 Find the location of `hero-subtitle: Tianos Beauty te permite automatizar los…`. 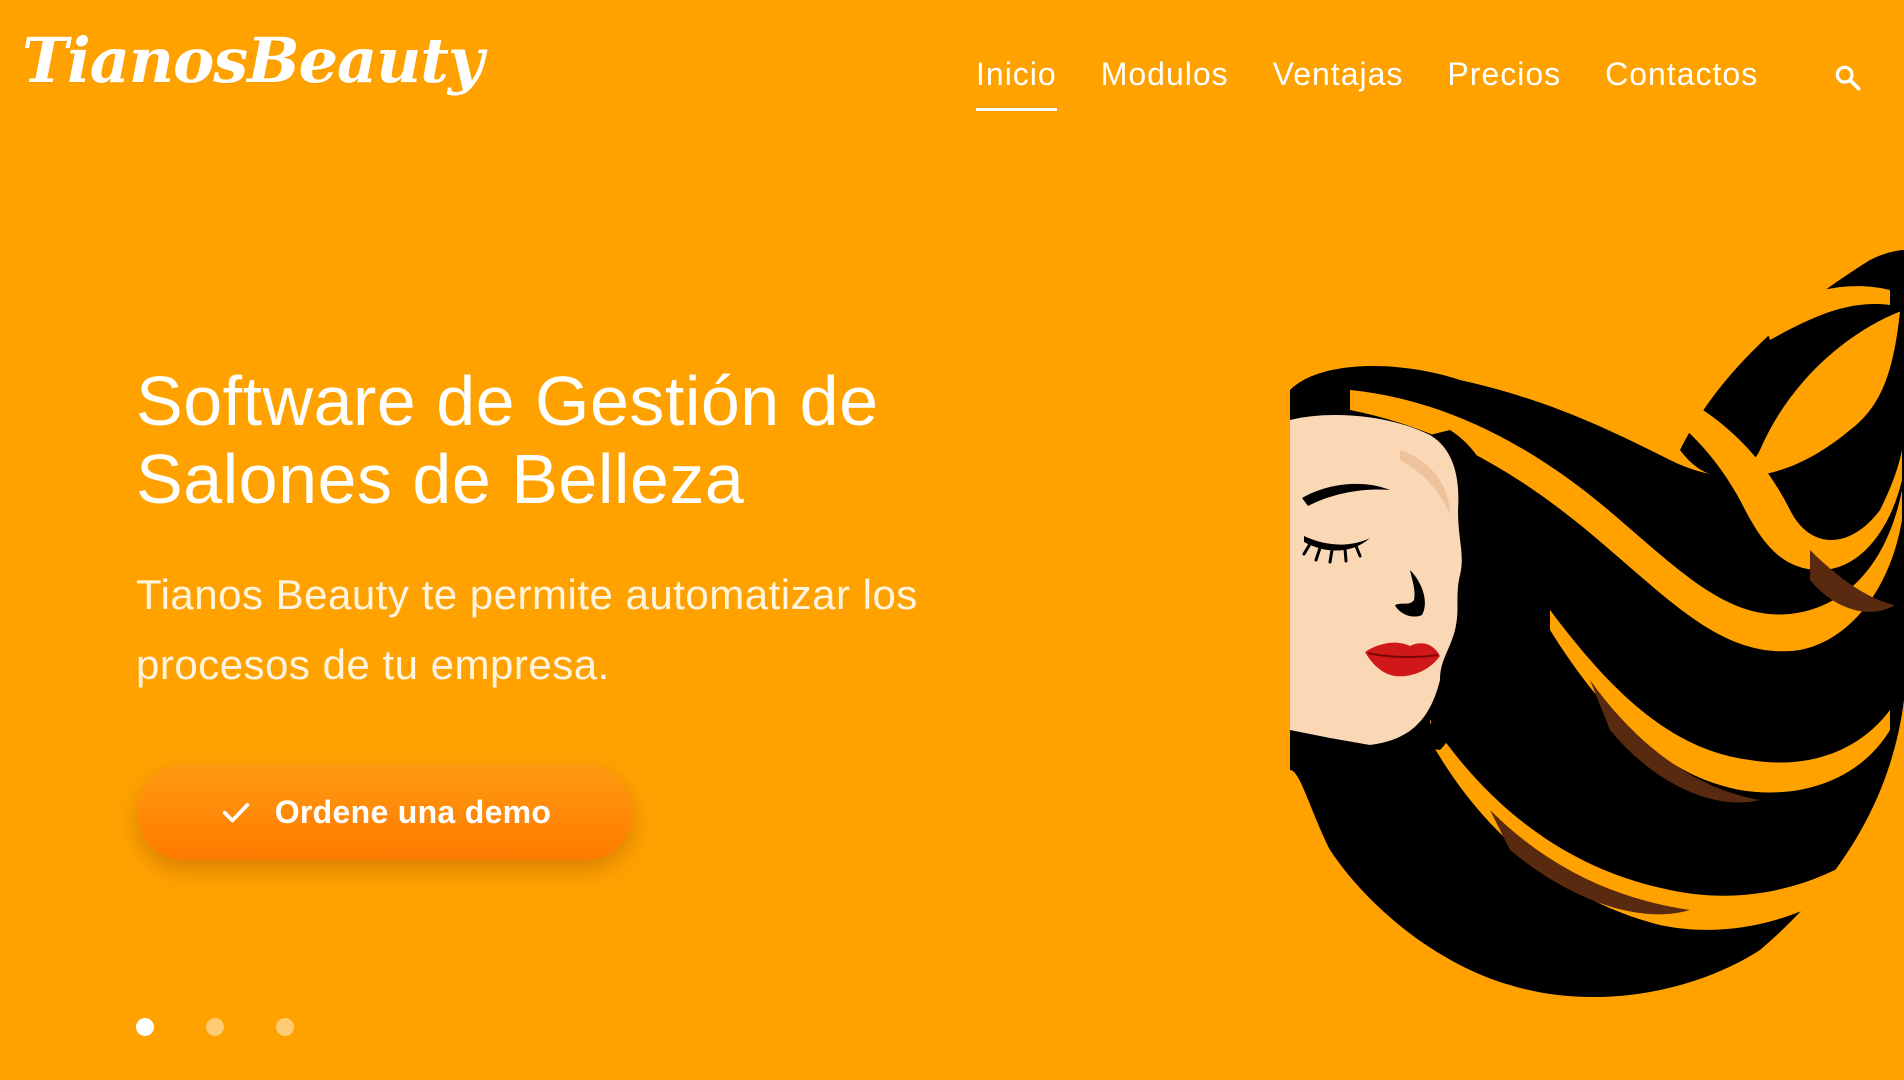

hero-subtitle: Tianos Beauty te permite automatizar los… is located at coordinates (576, 630).